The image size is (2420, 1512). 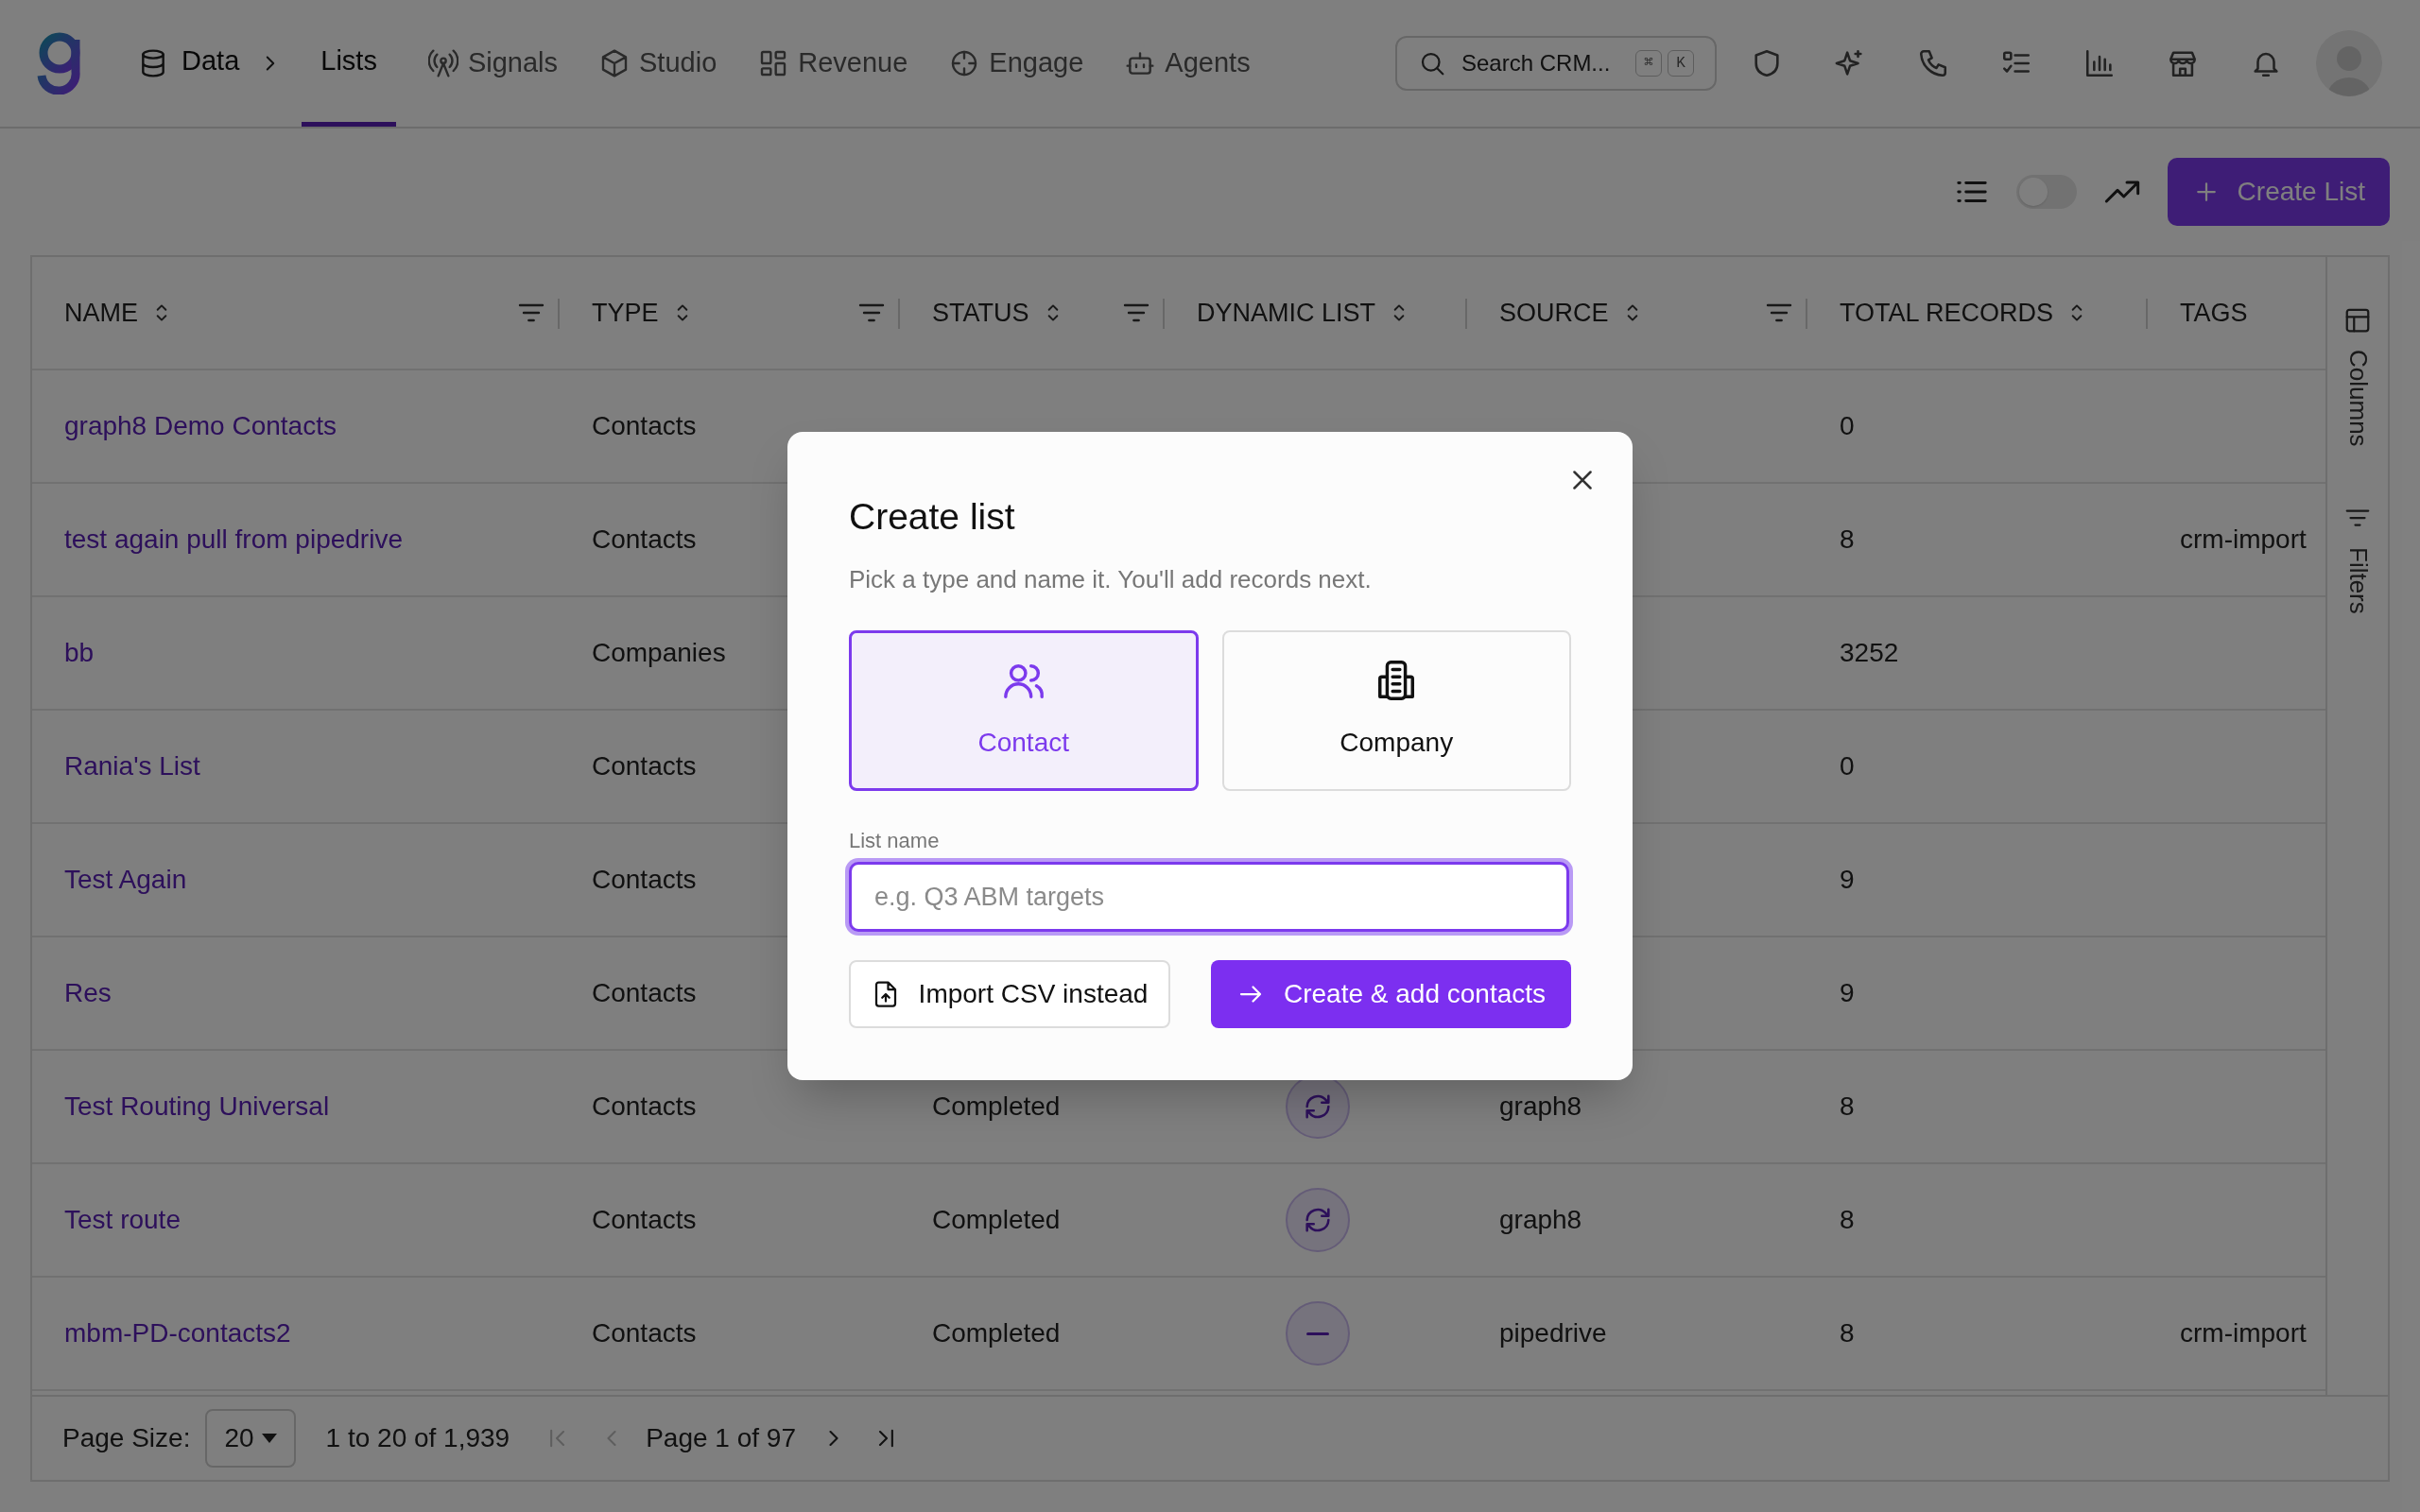 I want to click on column-header: TOTAL RECORDS, so click(x=1947, y=313).